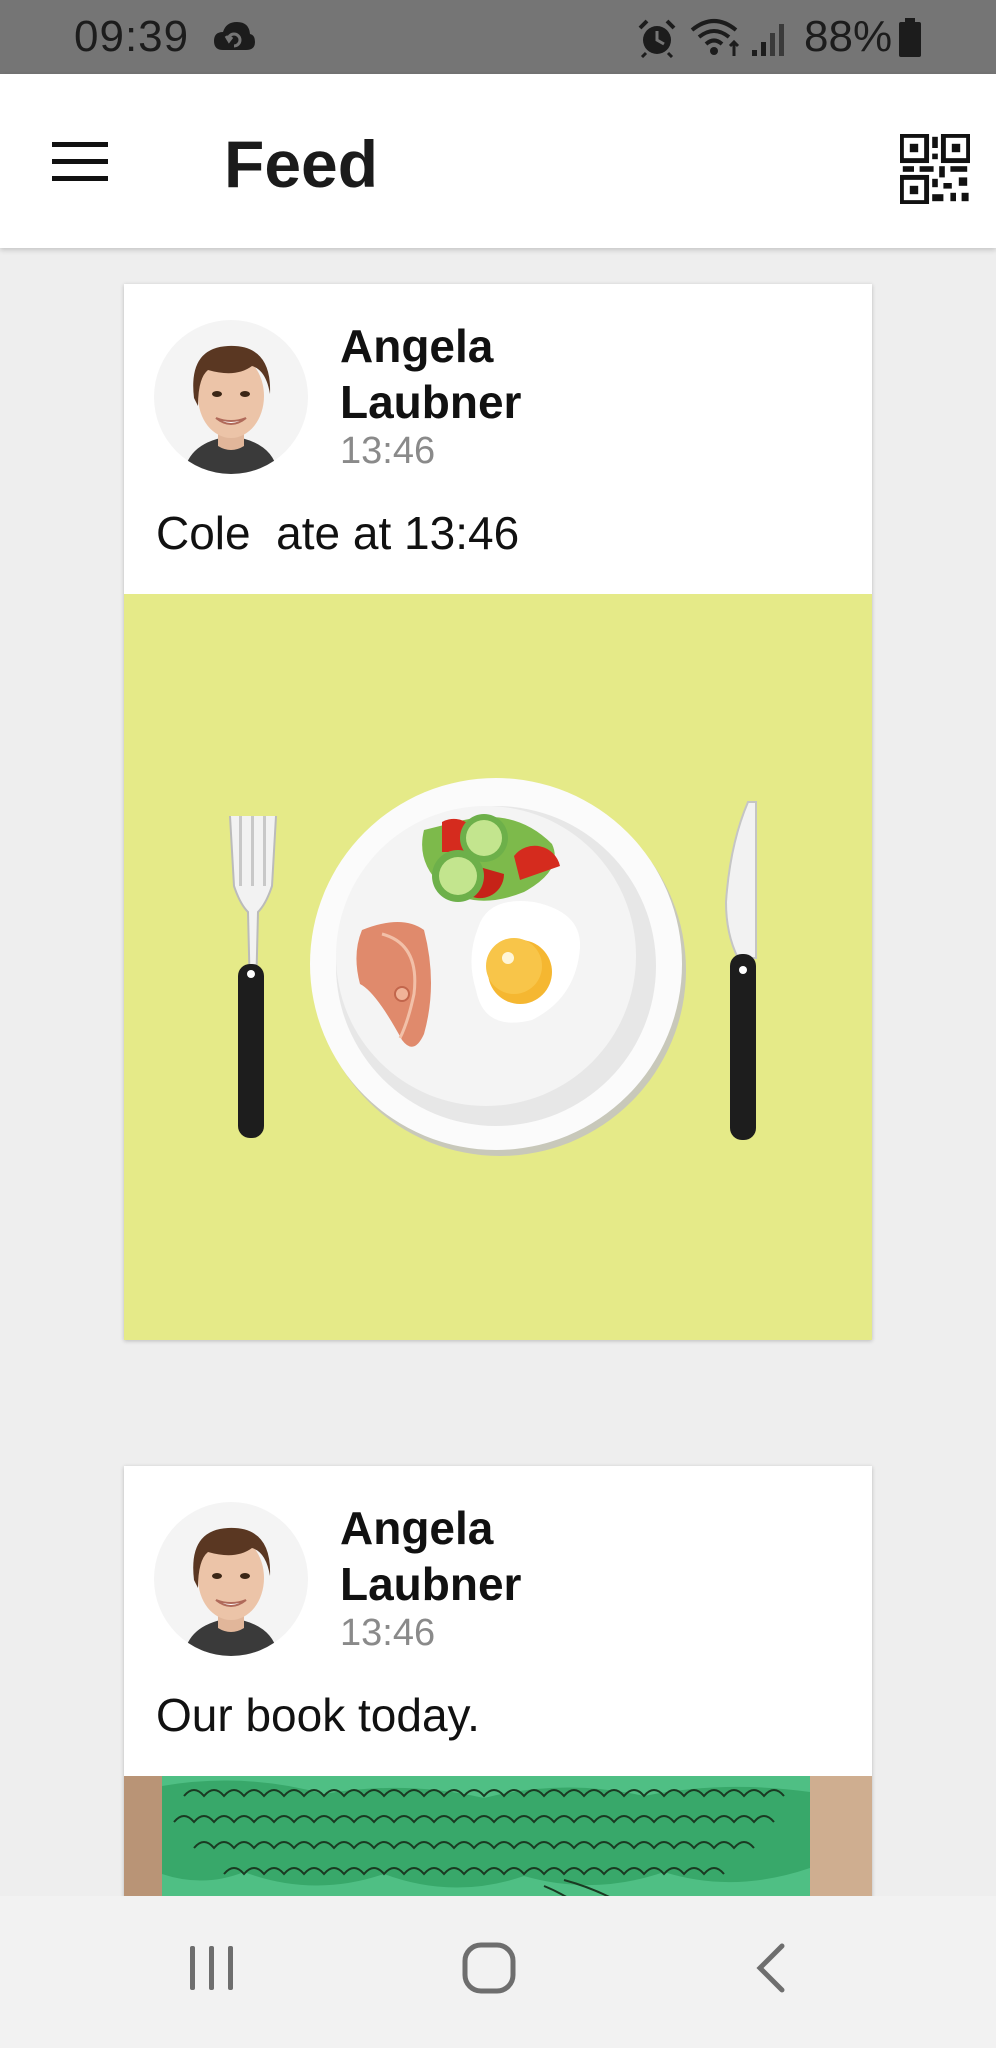 The height and width of the screenshot is (2048, 996). What do you see at coordinates (490, 1968) in the screenshot?
I see `home-icon` at bounding box center [490, 1968].